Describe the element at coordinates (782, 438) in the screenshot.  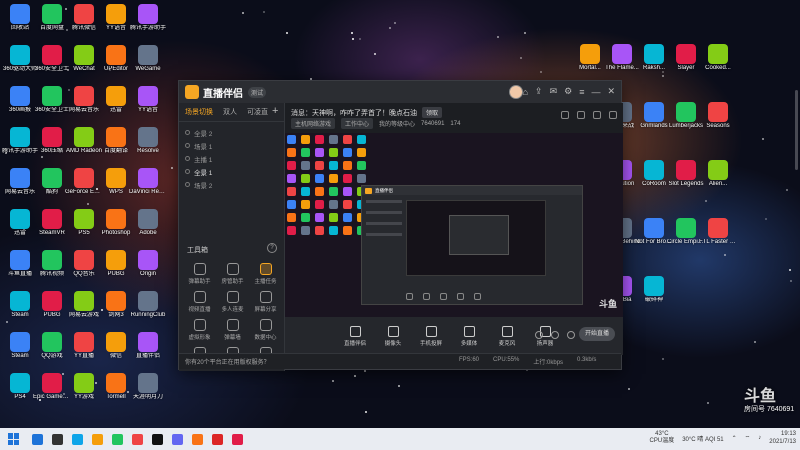
I see `clock: 19:13 2021/7/13` at that location.